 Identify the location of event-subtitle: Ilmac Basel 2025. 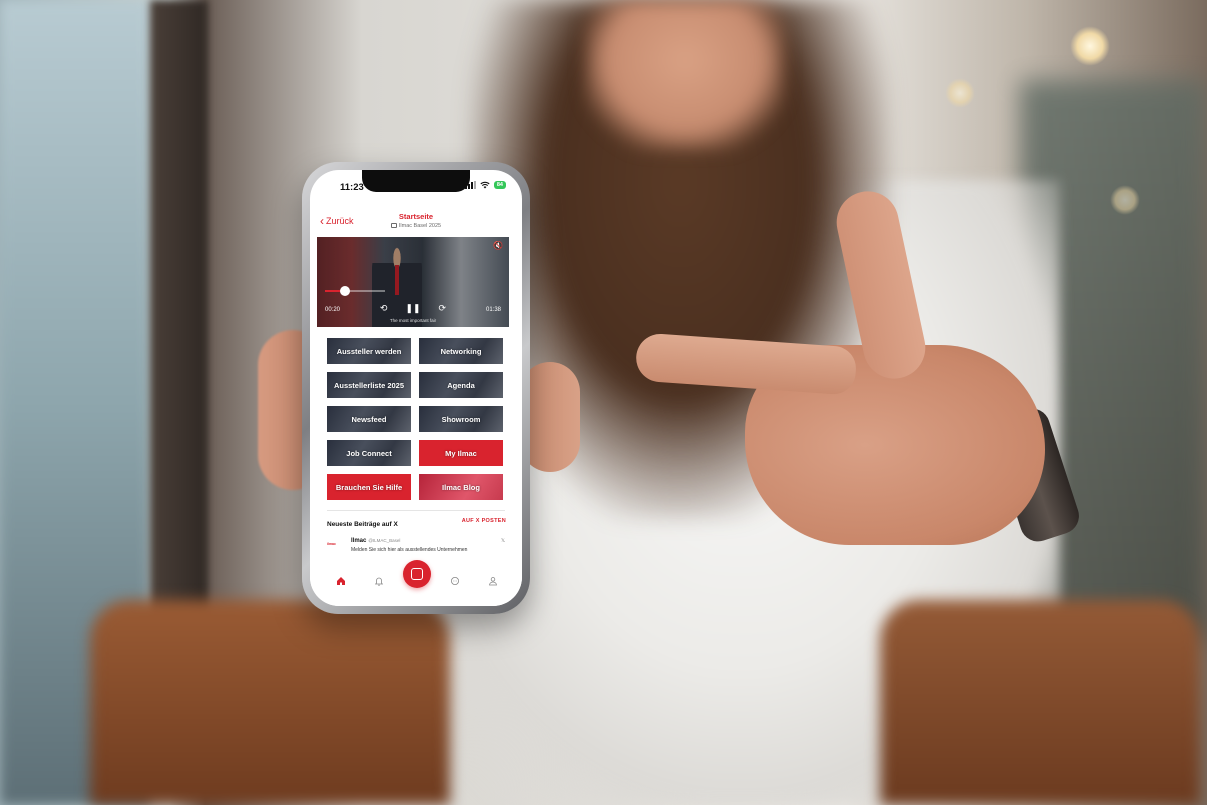
(416, 226).